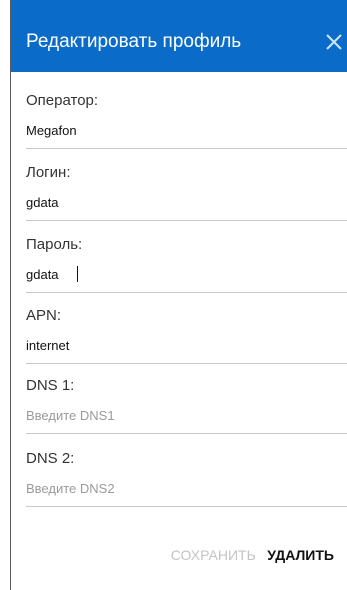 The width and height of the screenshot is (347, 590). Describe the element at coordinates (54, 244) in the screenshot. I see `password-label: Пароль:` at that location.